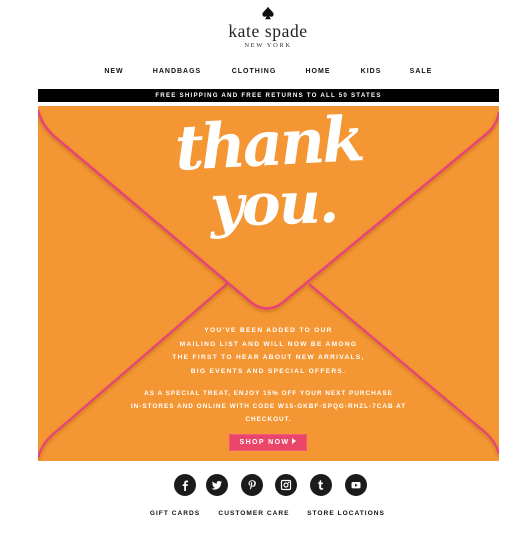  I want to click on nav-item-new: NEW, so click(113, 71).